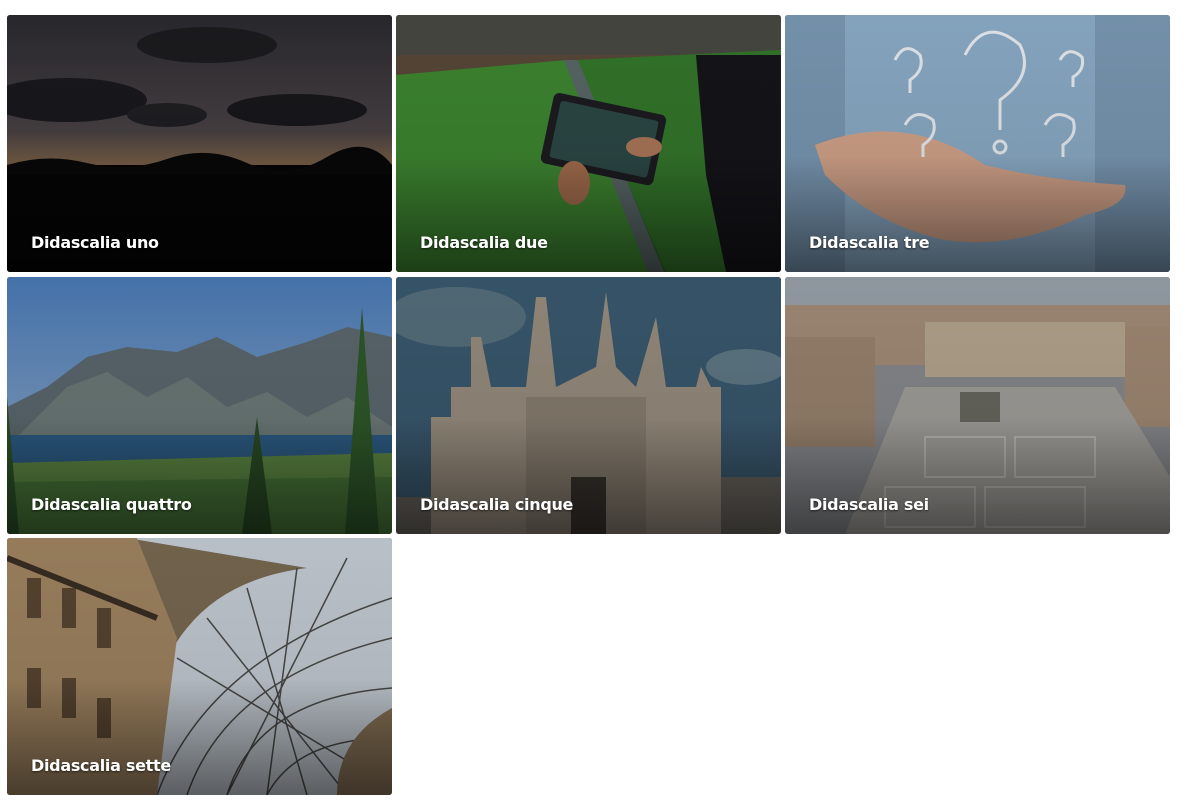 The image size is (1187, 801). Describe the element at coordinates (869, 504) in the screenshot. I see `caption: Didascalia sei` at that location.